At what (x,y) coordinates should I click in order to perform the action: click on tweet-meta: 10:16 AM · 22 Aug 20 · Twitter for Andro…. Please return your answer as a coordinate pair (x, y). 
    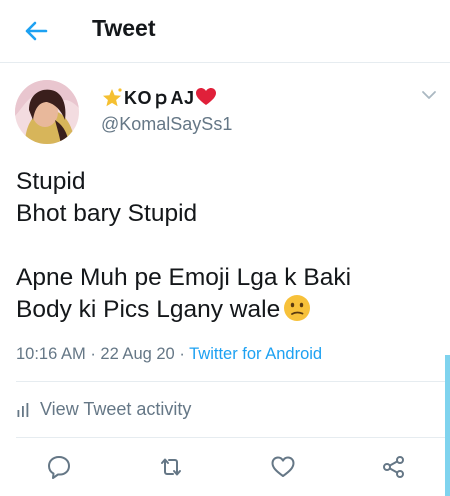
    Looking at the image, I should click on (169, 354).